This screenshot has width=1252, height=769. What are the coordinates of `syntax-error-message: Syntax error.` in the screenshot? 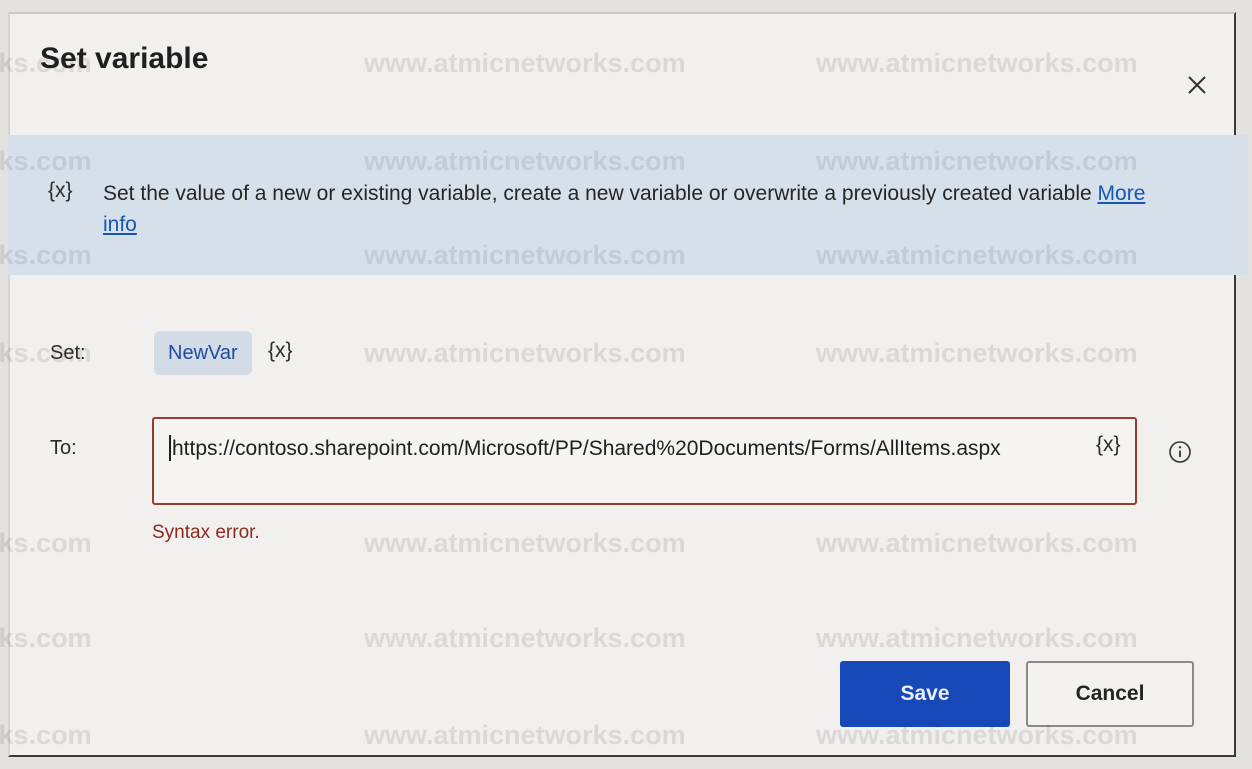 It's located at (206, 532).